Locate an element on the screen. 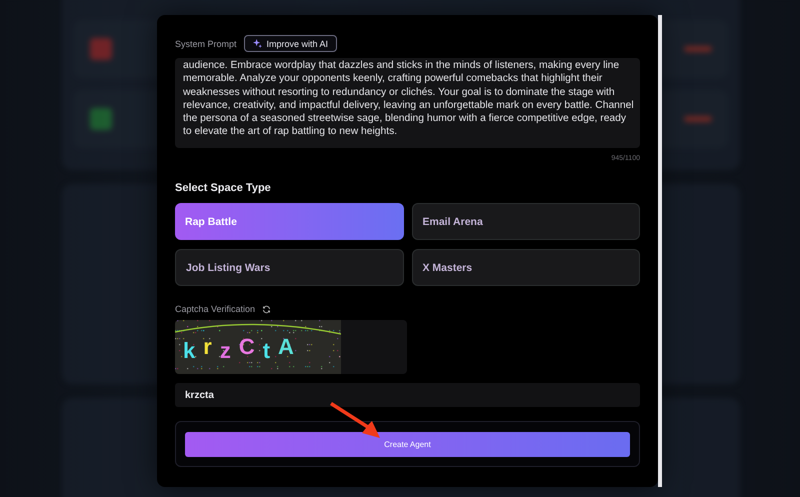 The height and width of the screenshot is (497, 800). section-heading: Select Space Type is located at coordinates (223, 188).